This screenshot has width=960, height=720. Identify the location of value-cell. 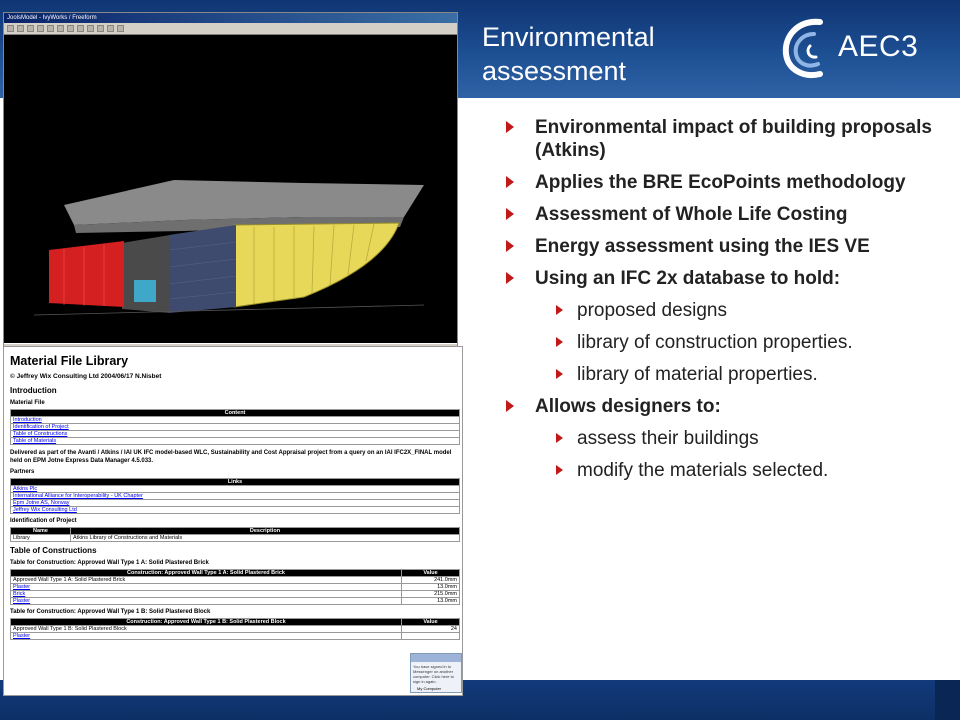
(430, 636).